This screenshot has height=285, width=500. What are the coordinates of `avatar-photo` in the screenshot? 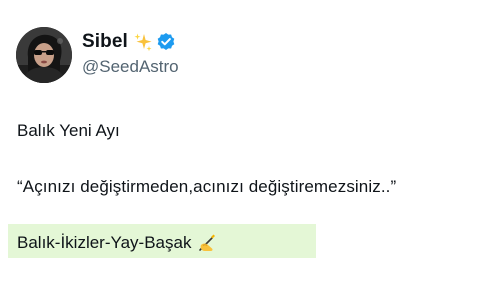 It's located at (44, 55).